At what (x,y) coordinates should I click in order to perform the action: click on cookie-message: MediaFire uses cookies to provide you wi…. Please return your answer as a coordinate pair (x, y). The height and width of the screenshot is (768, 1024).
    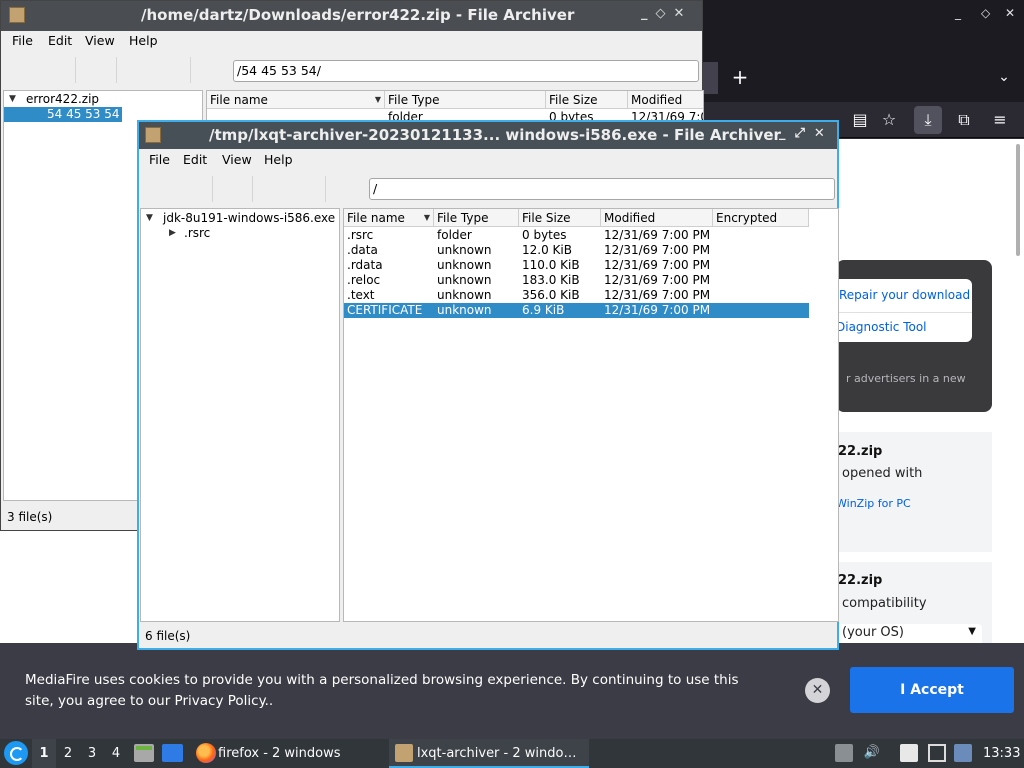
    Looking at the image, I should click on (382, 690).